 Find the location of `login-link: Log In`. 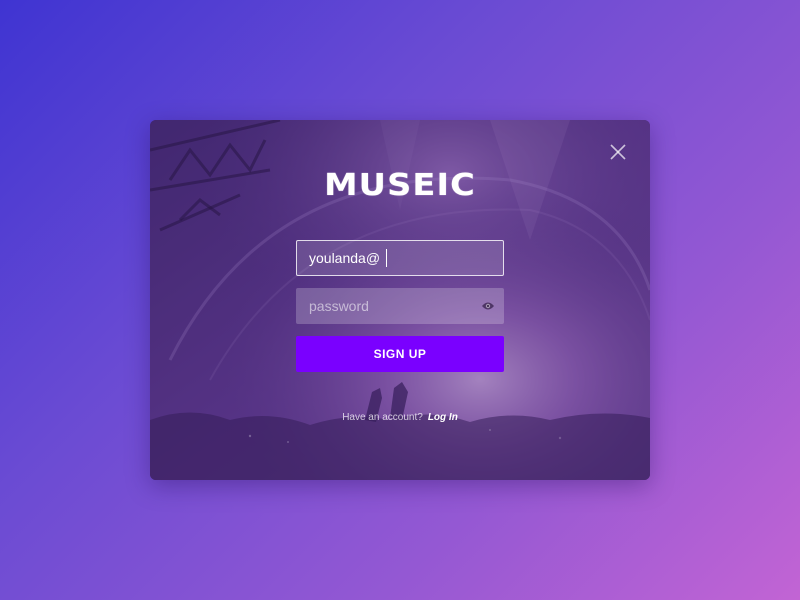

login-link: Log In is located at coordinates (443, 417).